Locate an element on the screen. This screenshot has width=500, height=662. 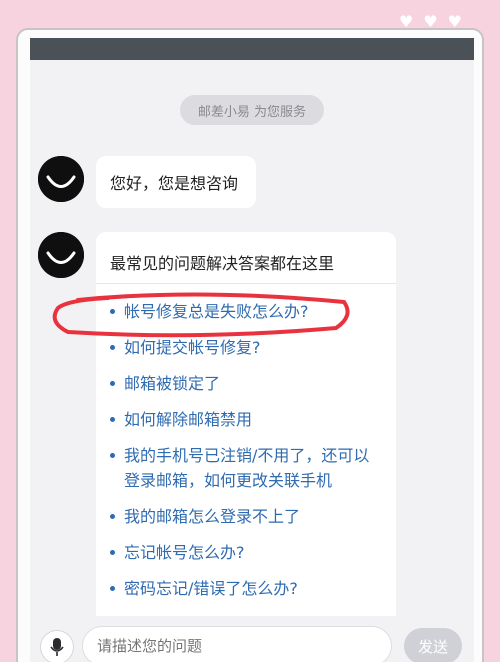
microphone-icon is located at coordinates (57, 647).